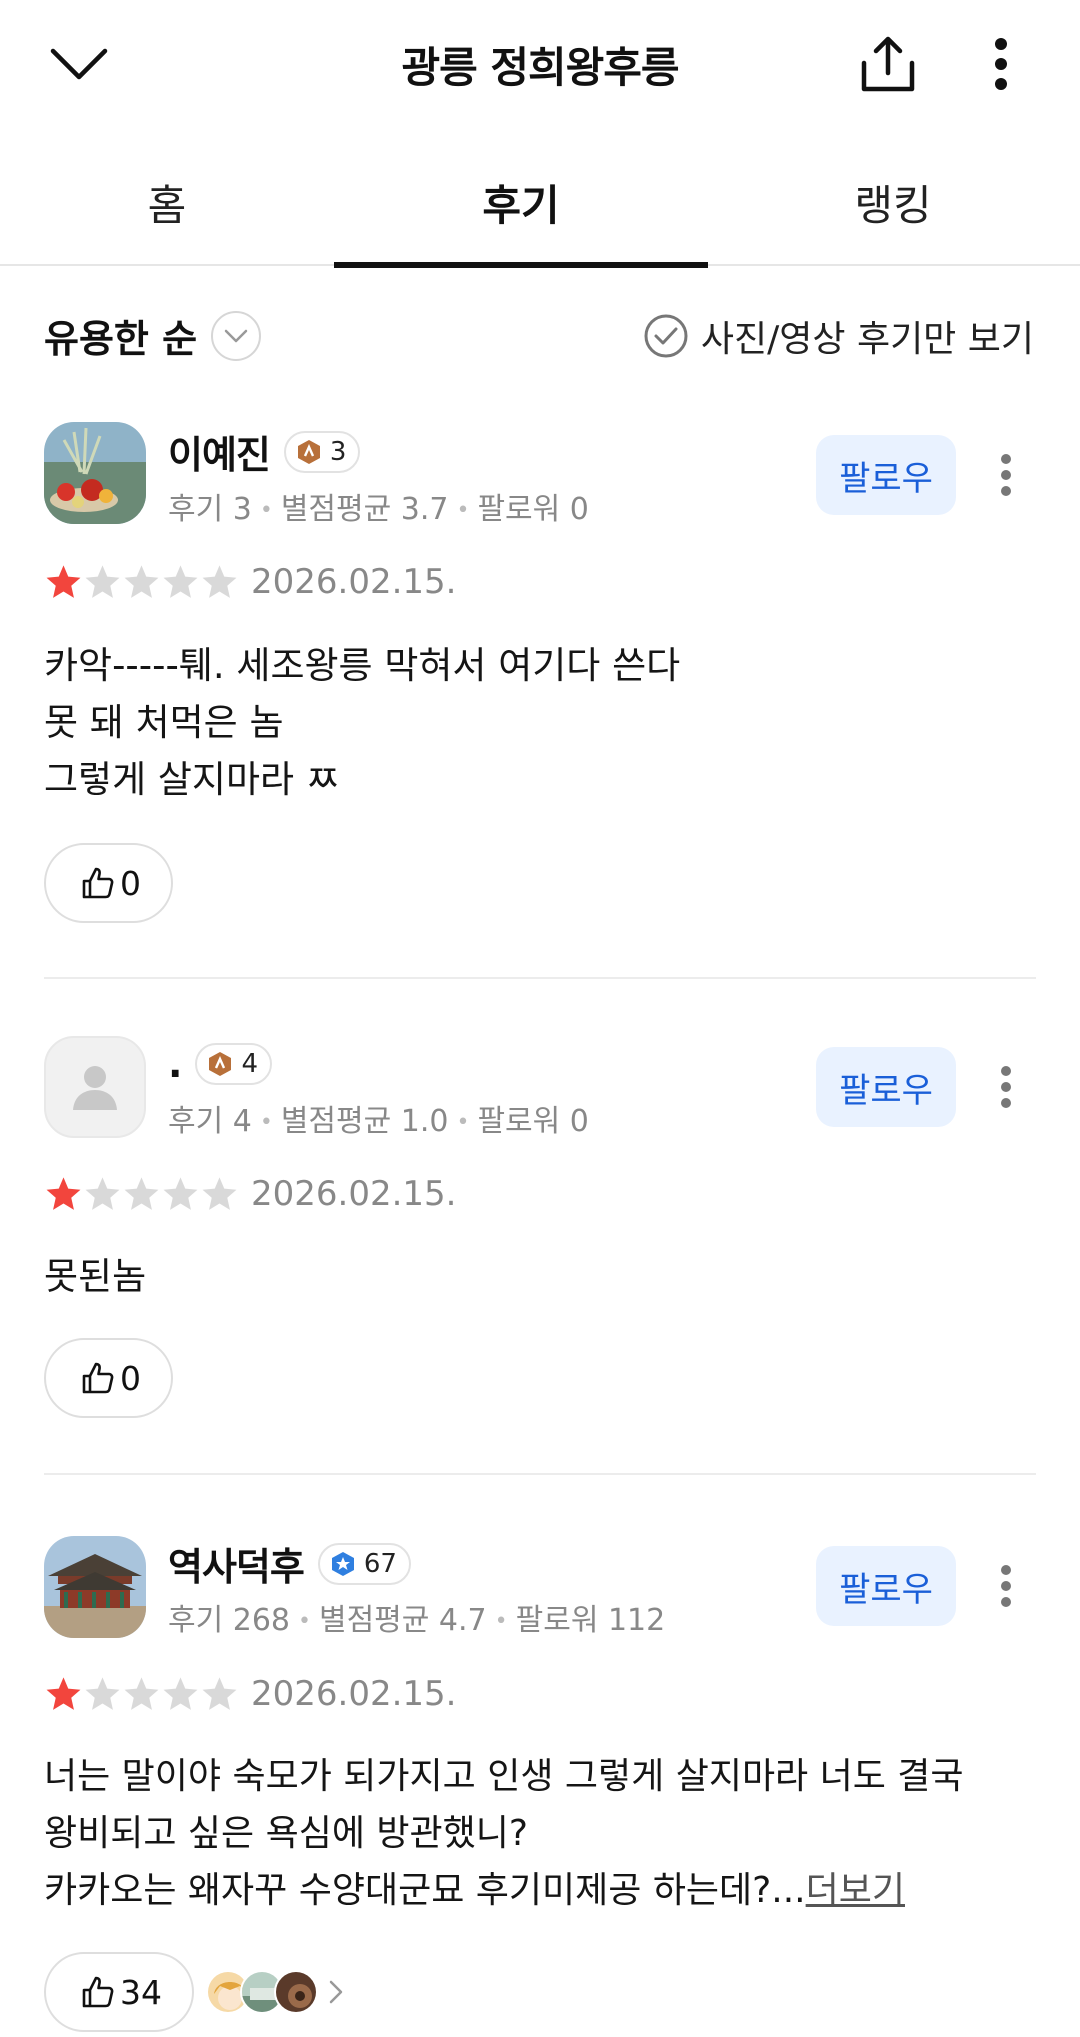 The width and height of the screenshot is (1080, 2037). Describe the element at coordinates (362, 665) in the screenshot. I see `review-line: 카악-----퉤. 세조왕릉 막혀서 여기다 쓴다` at that location.